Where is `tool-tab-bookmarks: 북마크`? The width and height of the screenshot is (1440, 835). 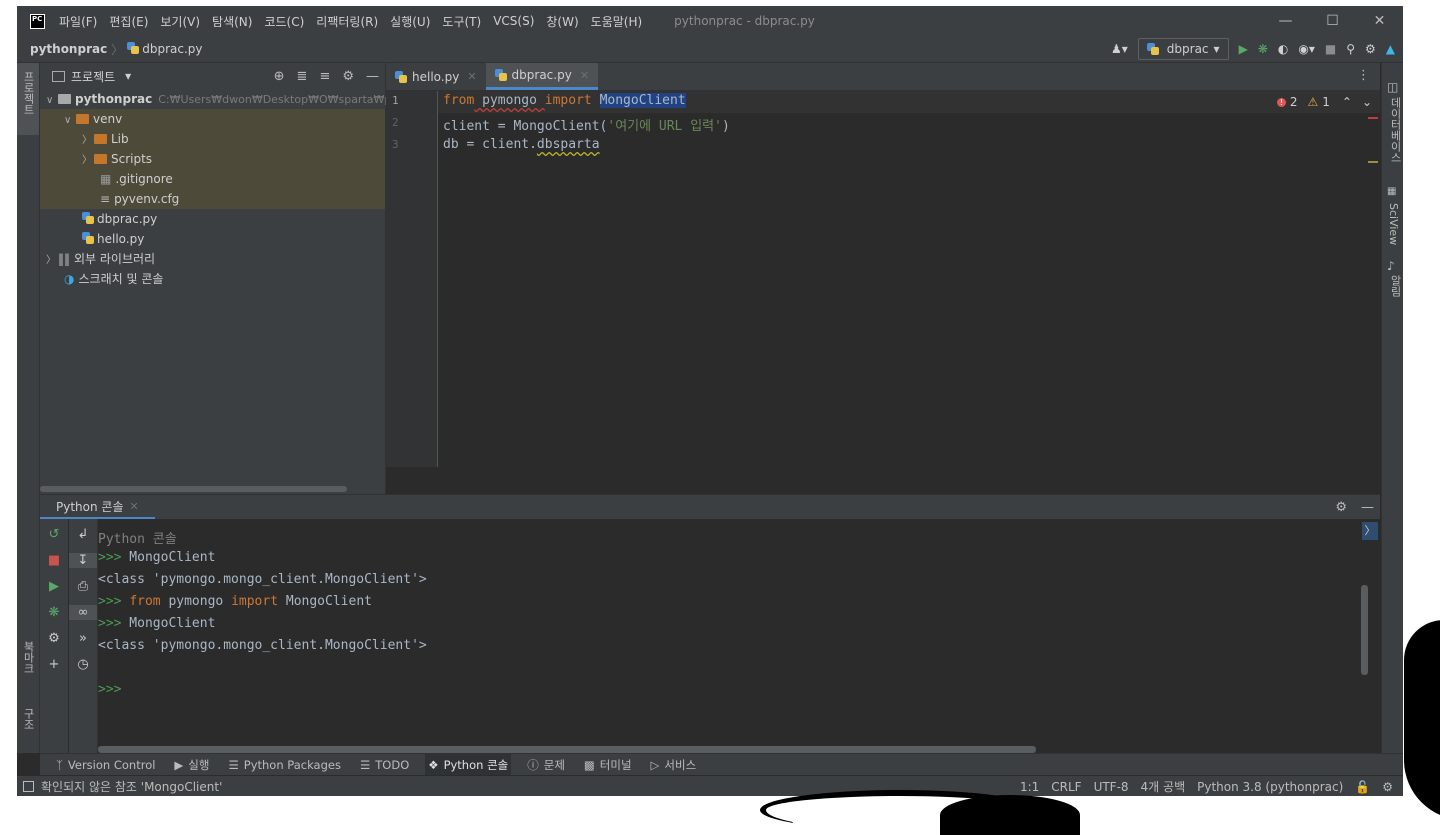 tool-tab-bookmarks: 북마크 is located at coordinates (28, 657).